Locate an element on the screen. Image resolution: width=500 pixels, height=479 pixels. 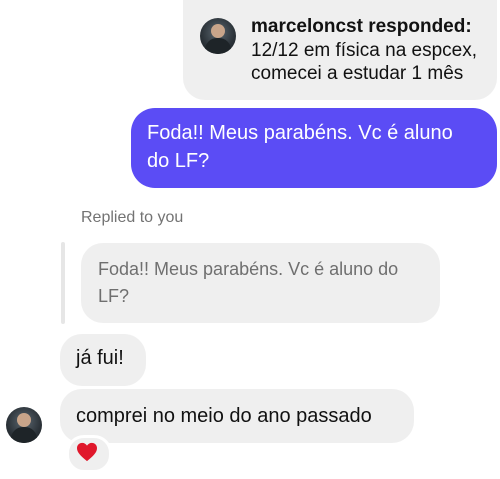
sender-avatar is located at coordinates (24, 425).